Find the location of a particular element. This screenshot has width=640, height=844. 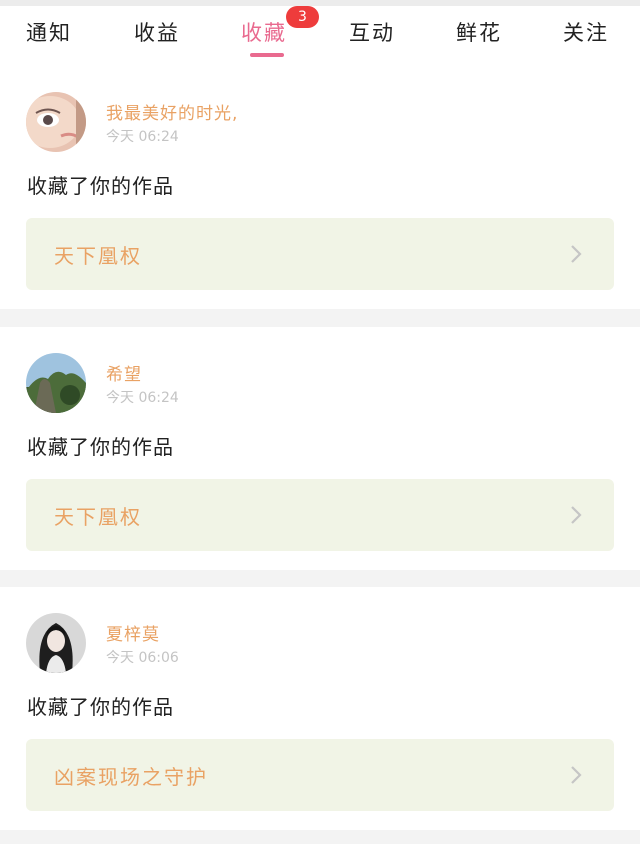

favorites-count-badge: 3 is located at coordinates (302, 17).